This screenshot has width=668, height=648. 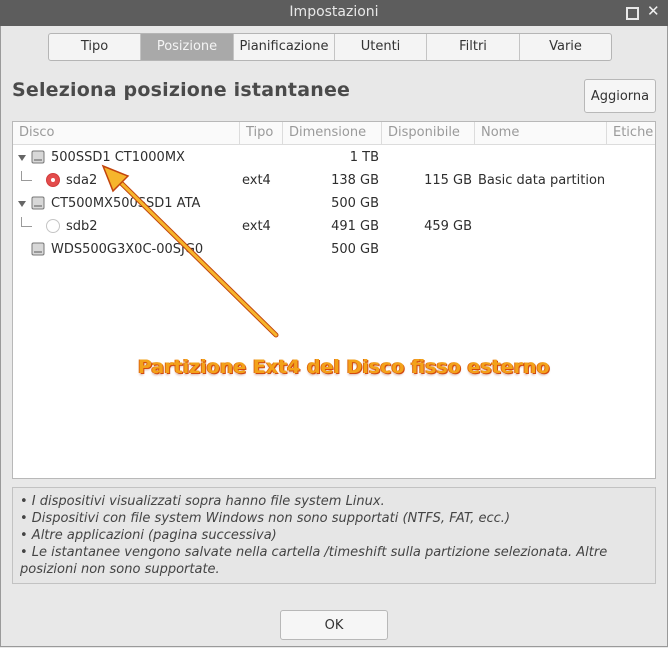 What do you see at coordinates (631, 133) in the screenshot?
I see `column-header-etichetta: Etiche` at bounding box center [631, 133].